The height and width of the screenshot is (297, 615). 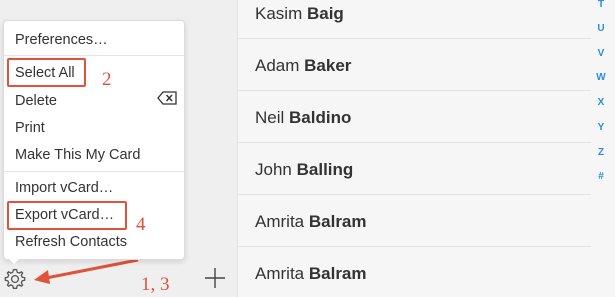 What do you see at coordinates (15, 279) in the screenshot?
I see `gear-icon` at bounding box center [15, 279].